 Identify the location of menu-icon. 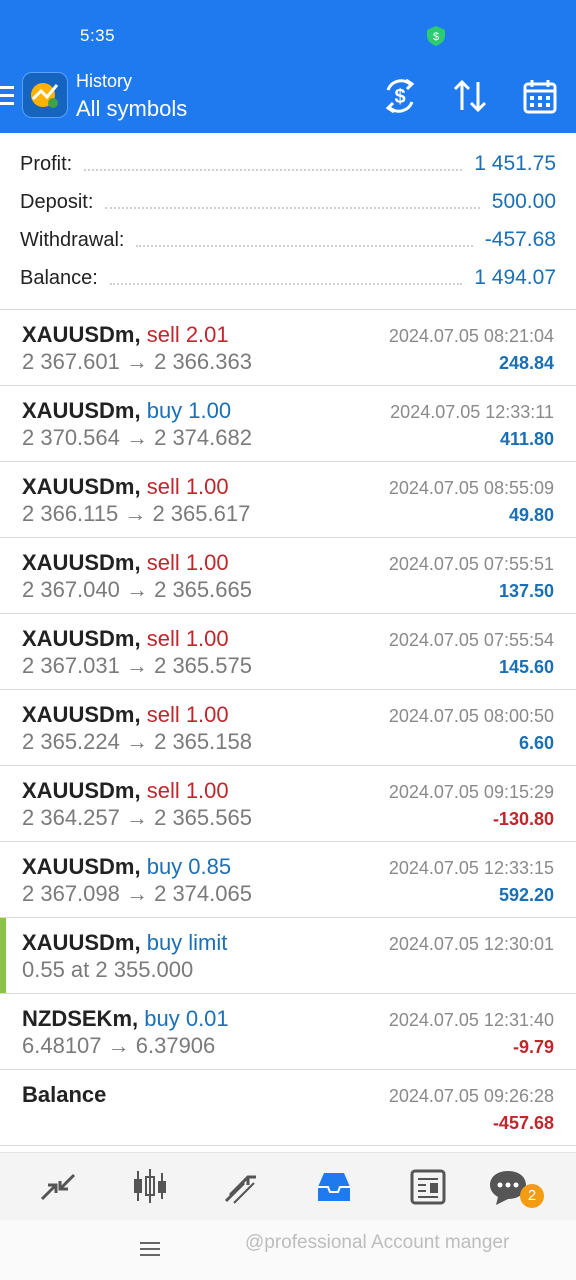
(7, 96).